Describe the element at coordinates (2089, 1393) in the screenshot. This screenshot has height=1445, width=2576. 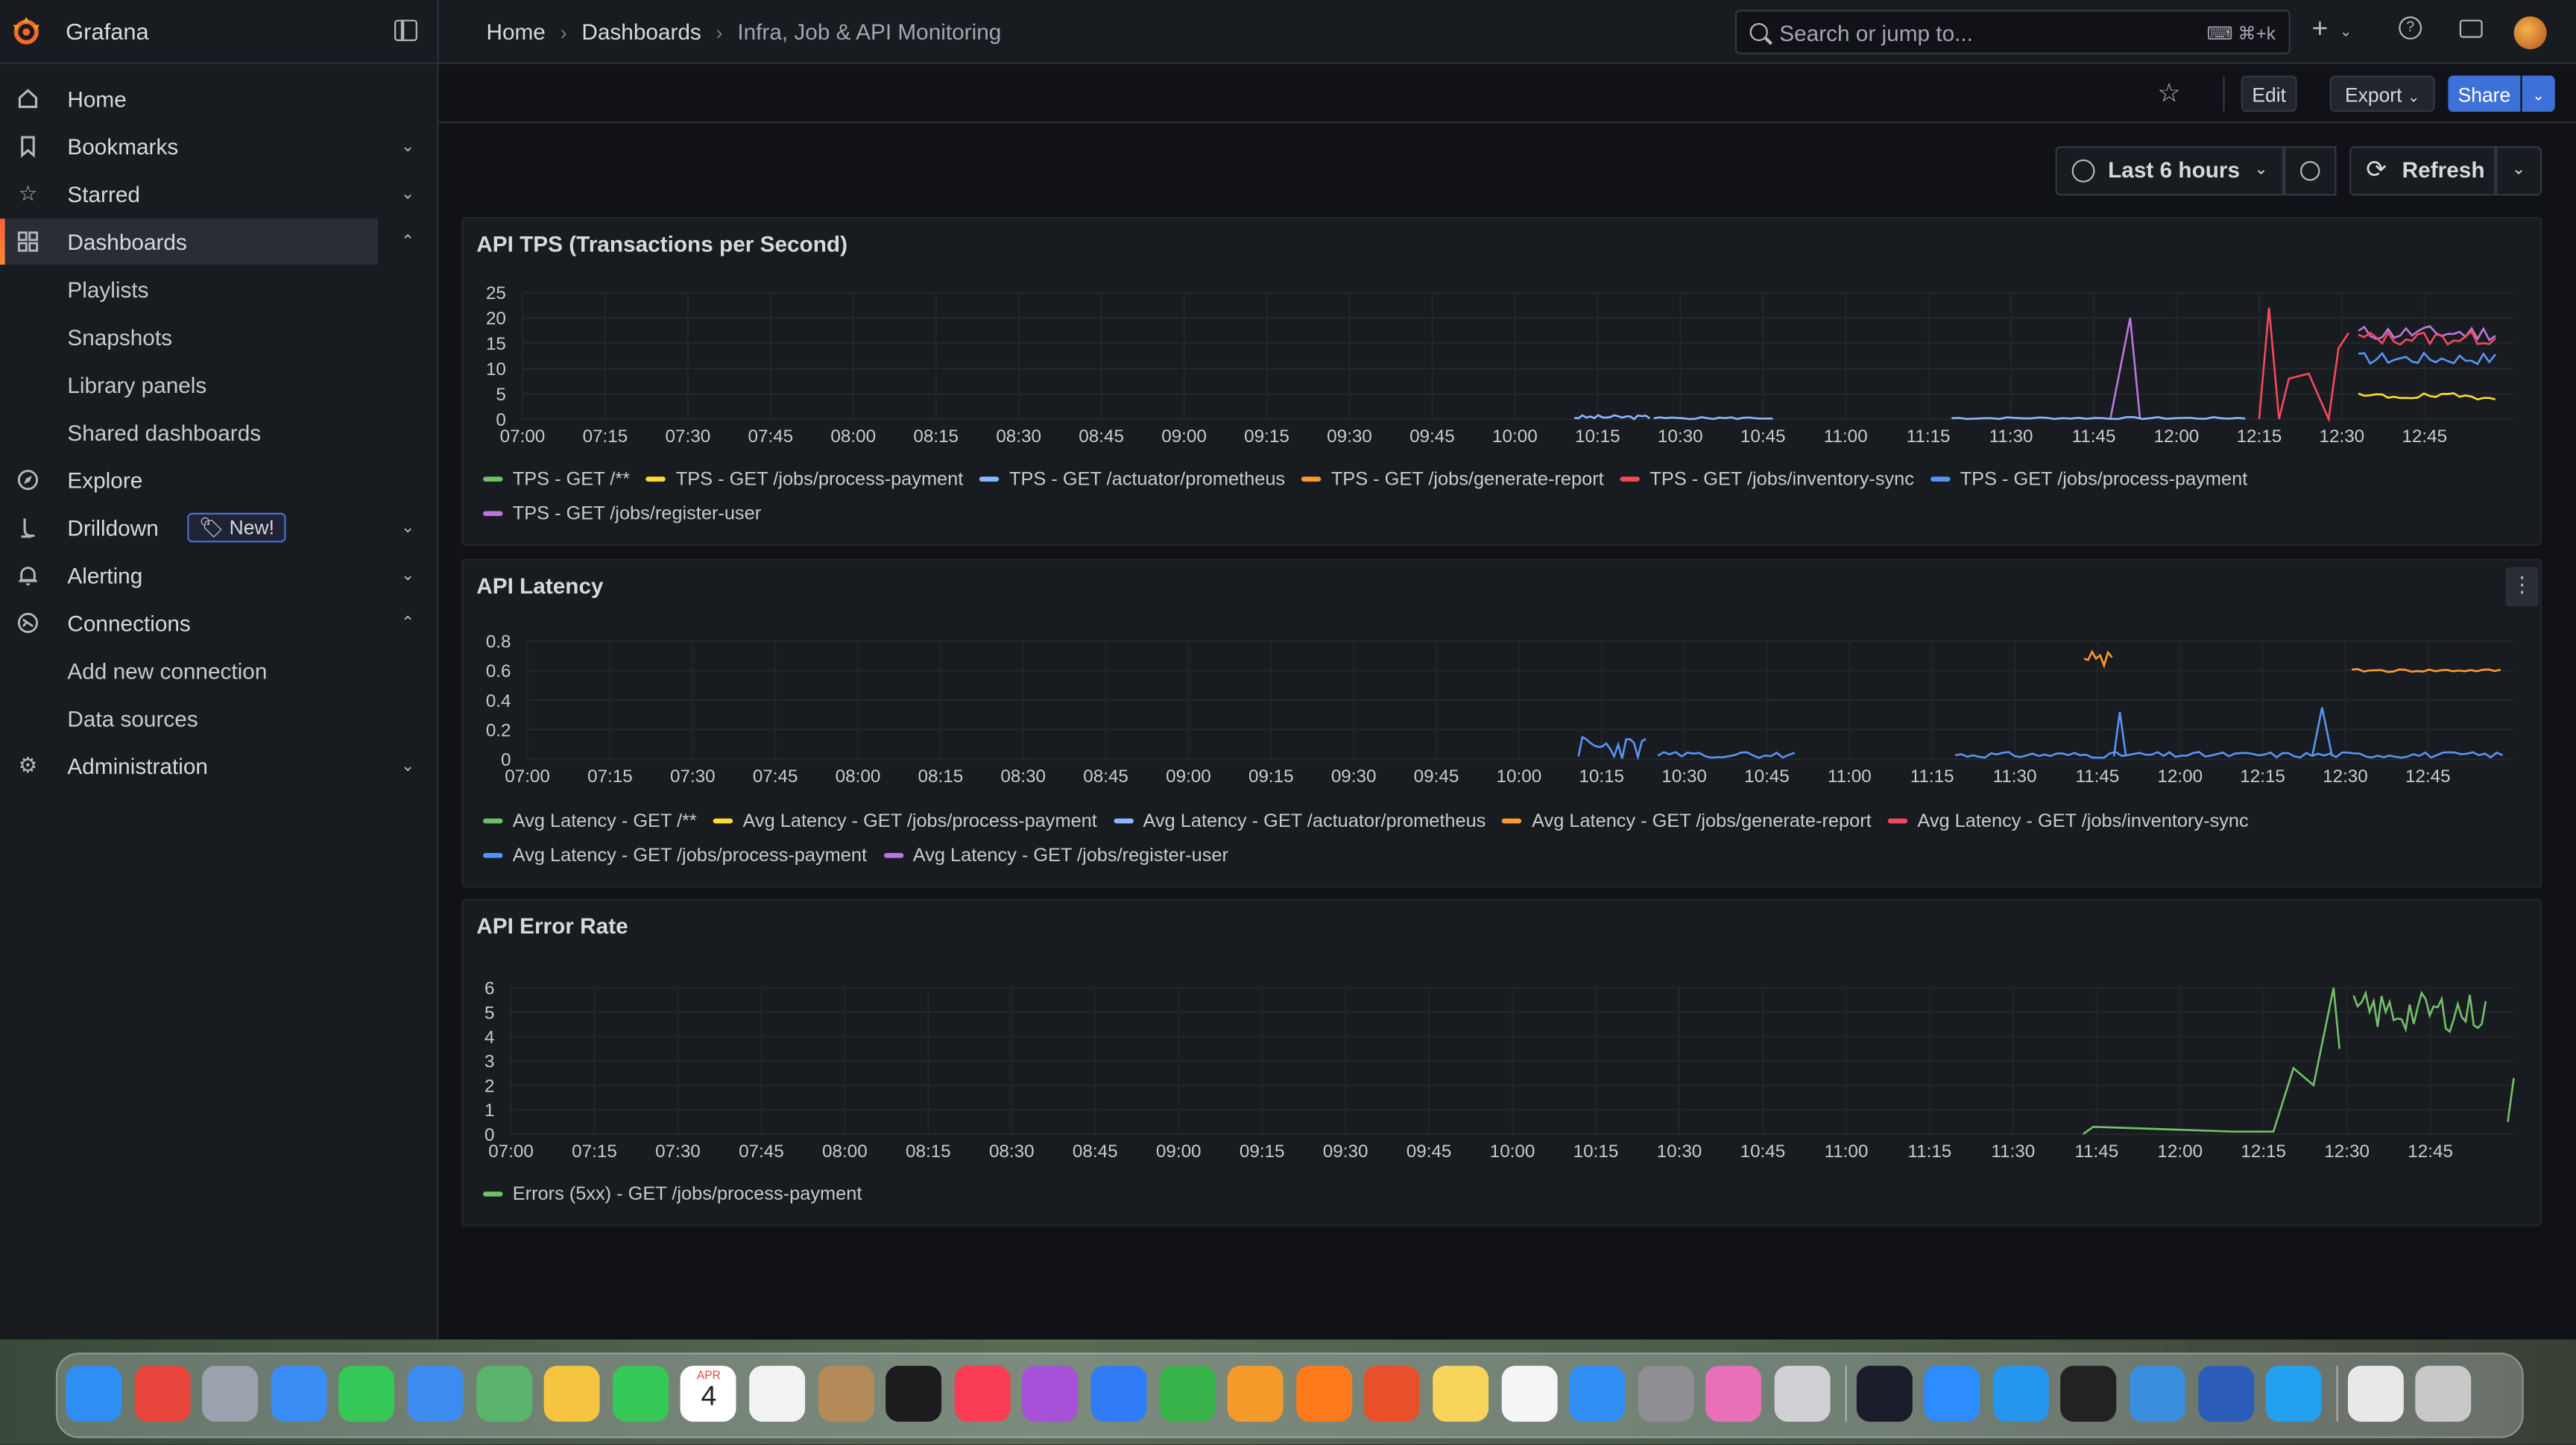
I see `terminal-icon` at that location.